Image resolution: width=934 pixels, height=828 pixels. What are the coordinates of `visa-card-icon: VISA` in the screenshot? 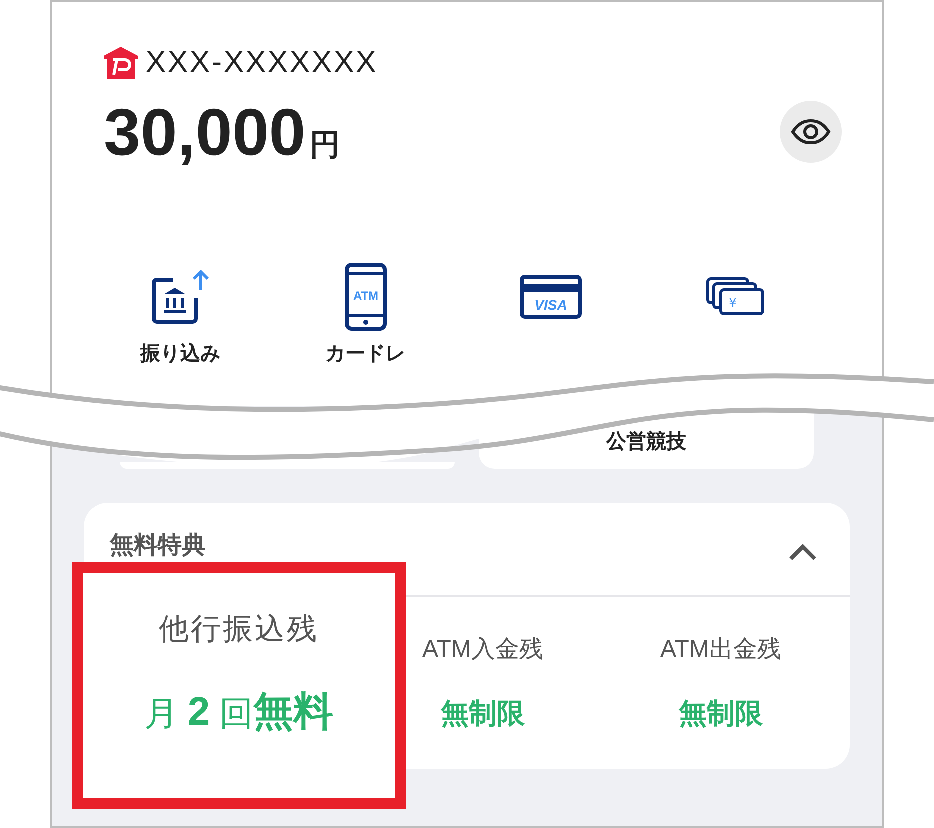 It's located at (551, 297).